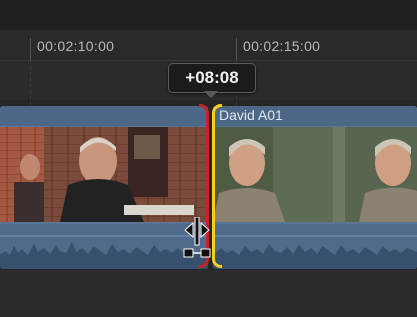 The height and width of the screenshot is (317, 417). What do you see at coordinates (315, 116) in the screenshot?
I see `clip-header: David A01` at bounding box center [315, 116].